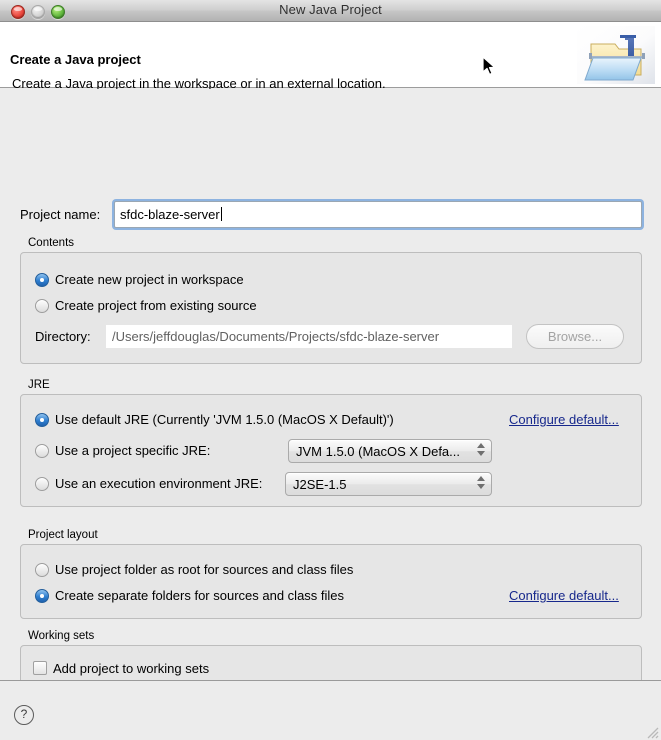 This screenshot has width=661, height=740. Describe the element at coordinates (331, 581) in the screenshot. I see `project-layout-group` at that location.